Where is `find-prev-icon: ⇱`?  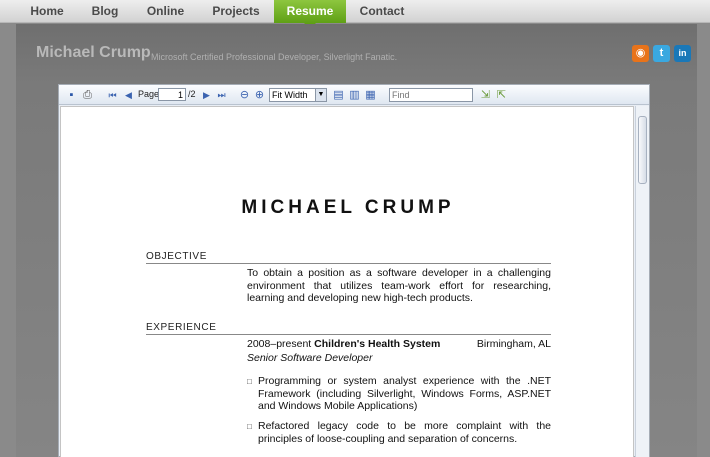
find-prev-icon: ⇱ is located at coordinates (501, 95).